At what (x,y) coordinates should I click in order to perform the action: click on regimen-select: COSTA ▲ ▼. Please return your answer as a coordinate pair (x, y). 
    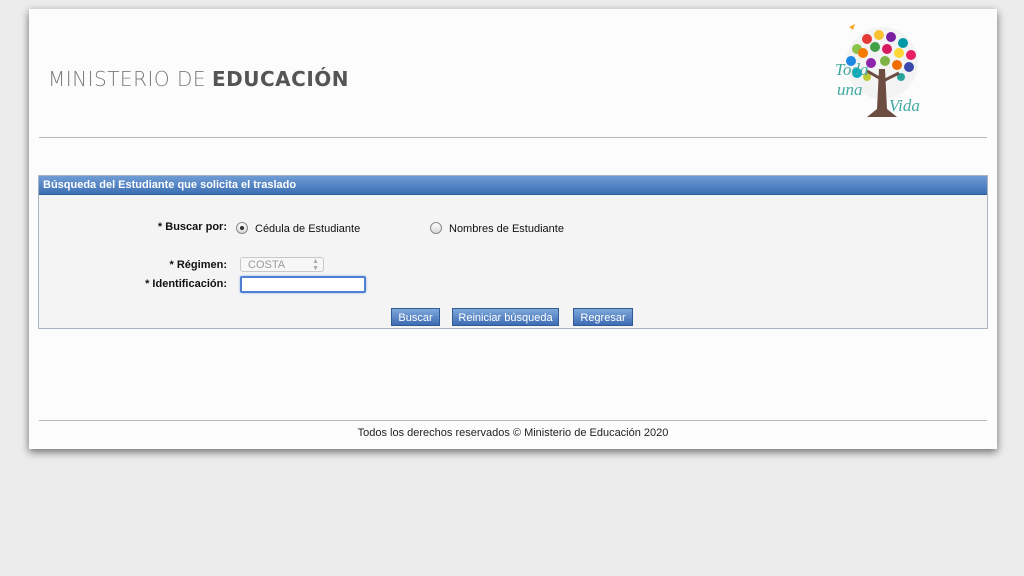
    Looking at the image, I should click on (282, 264).